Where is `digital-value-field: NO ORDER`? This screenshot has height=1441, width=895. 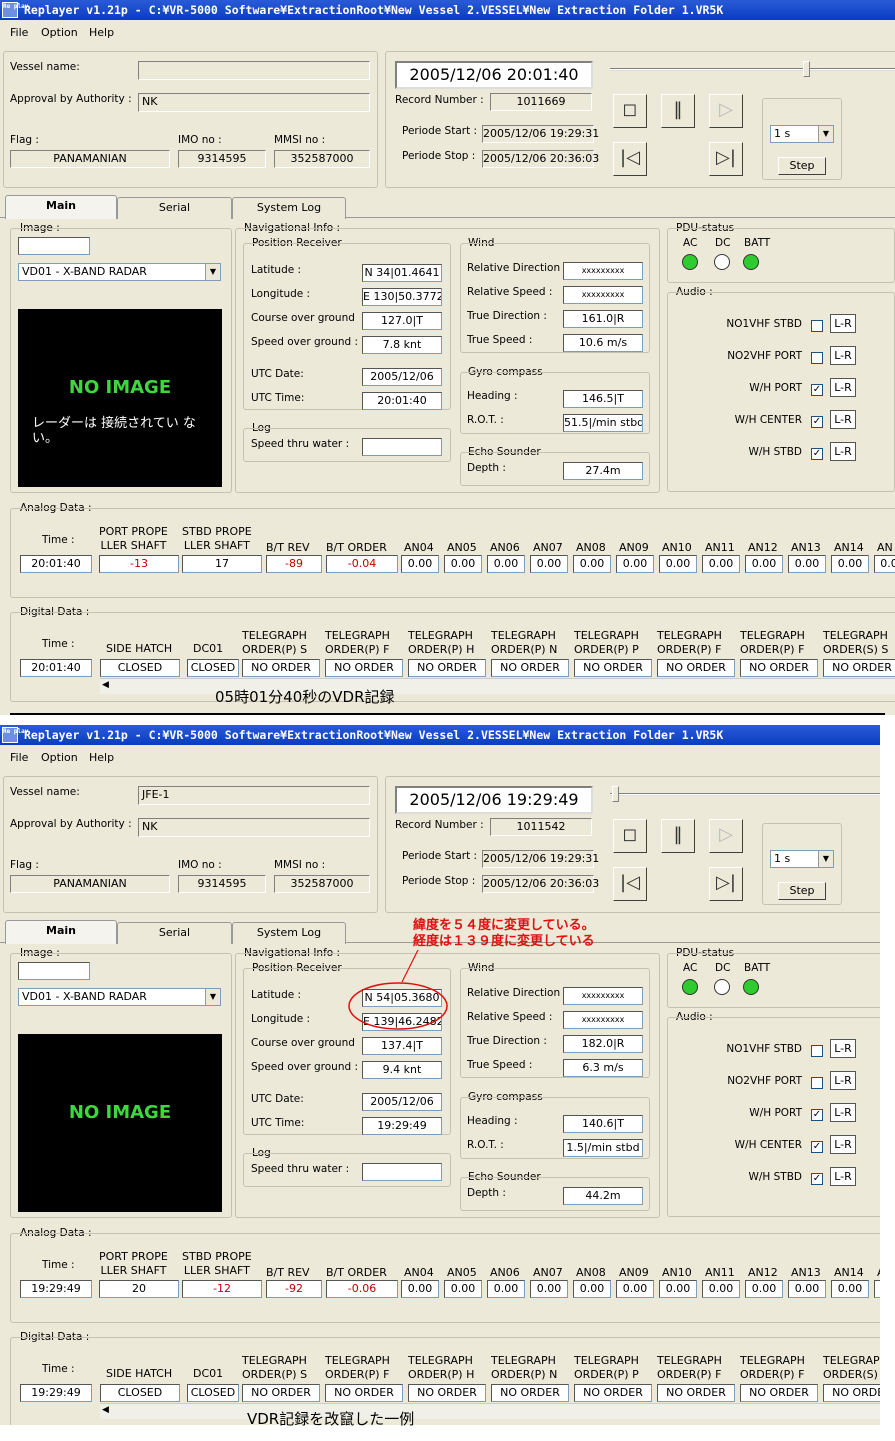 digital-value-field: NO ORDER is located at coordinates (530, 1393).